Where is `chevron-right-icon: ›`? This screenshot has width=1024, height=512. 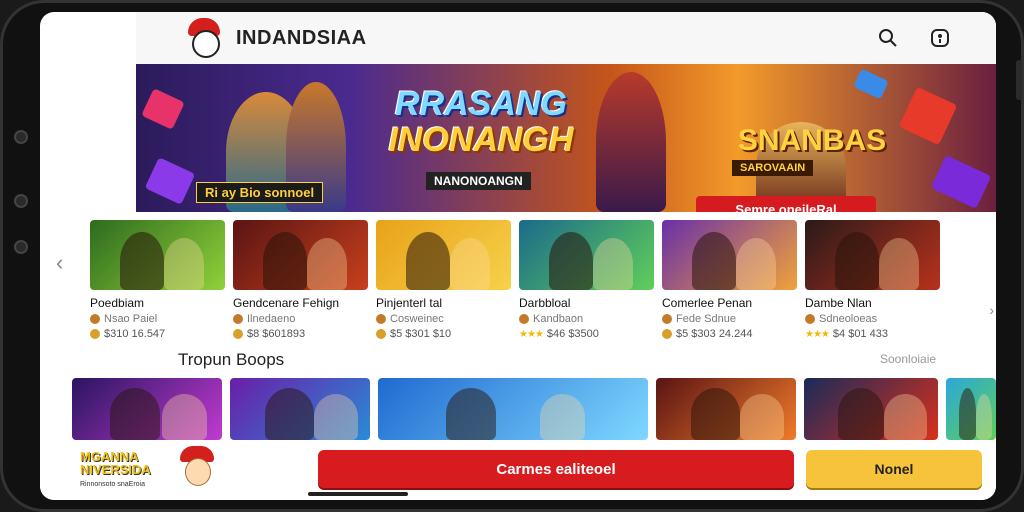
chevron-right-icon: › is located at coordinates (991, 310).